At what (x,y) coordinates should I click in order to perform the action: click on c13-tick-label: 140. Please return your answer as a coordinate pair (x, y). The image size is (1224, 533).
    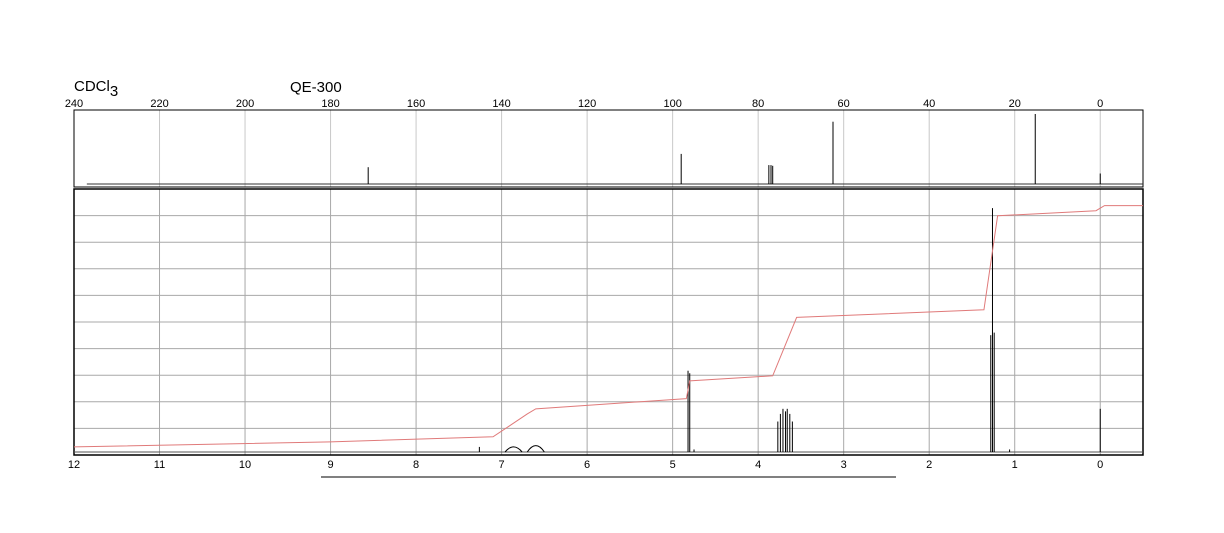
    Looking at the image, I should click on (501, 104).